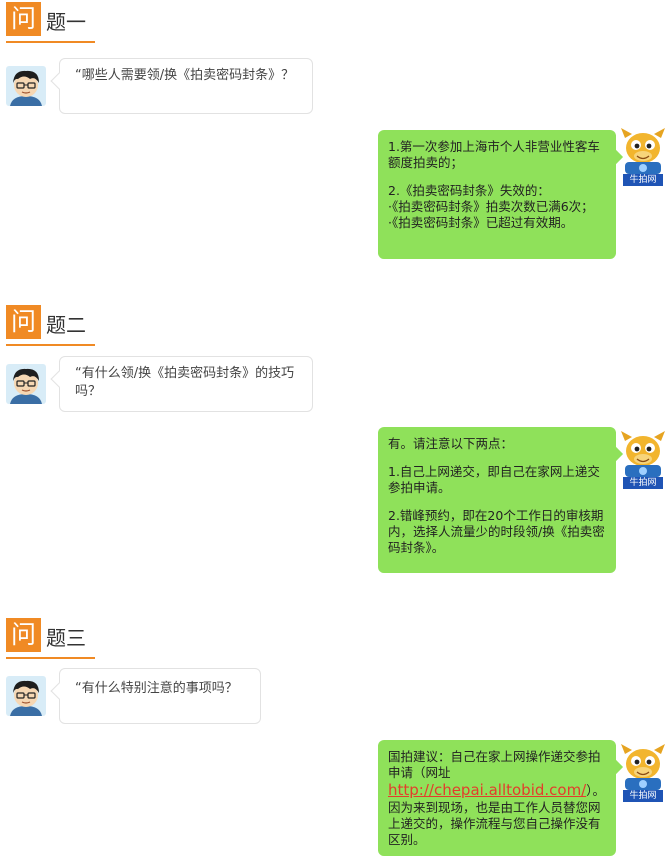 Image resolution: width=670 pixels, height=868 pixels. I want to click on question-bubble: “哪些人需要领/换《拍卖密码封条》？, so click(181, 86).